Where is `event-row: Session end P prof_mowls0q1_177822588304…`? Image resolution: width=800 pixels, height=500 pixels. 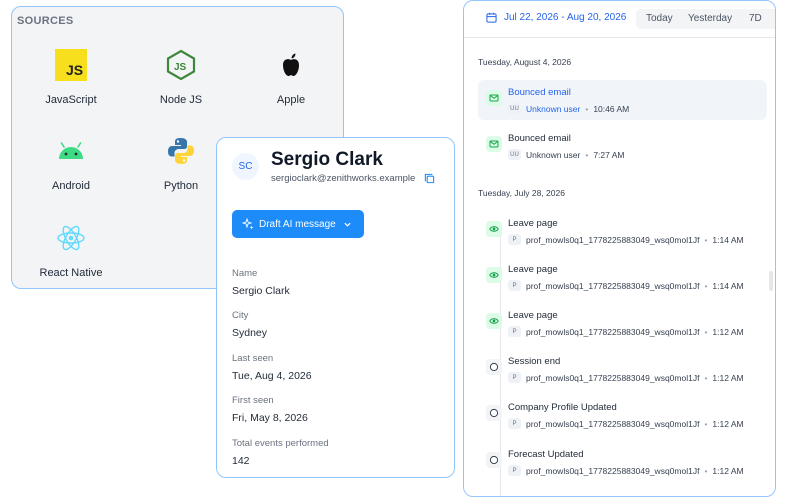
event-row: Session end P prof_mowls0q1_177822588304… is located at coordinates (622, 369).